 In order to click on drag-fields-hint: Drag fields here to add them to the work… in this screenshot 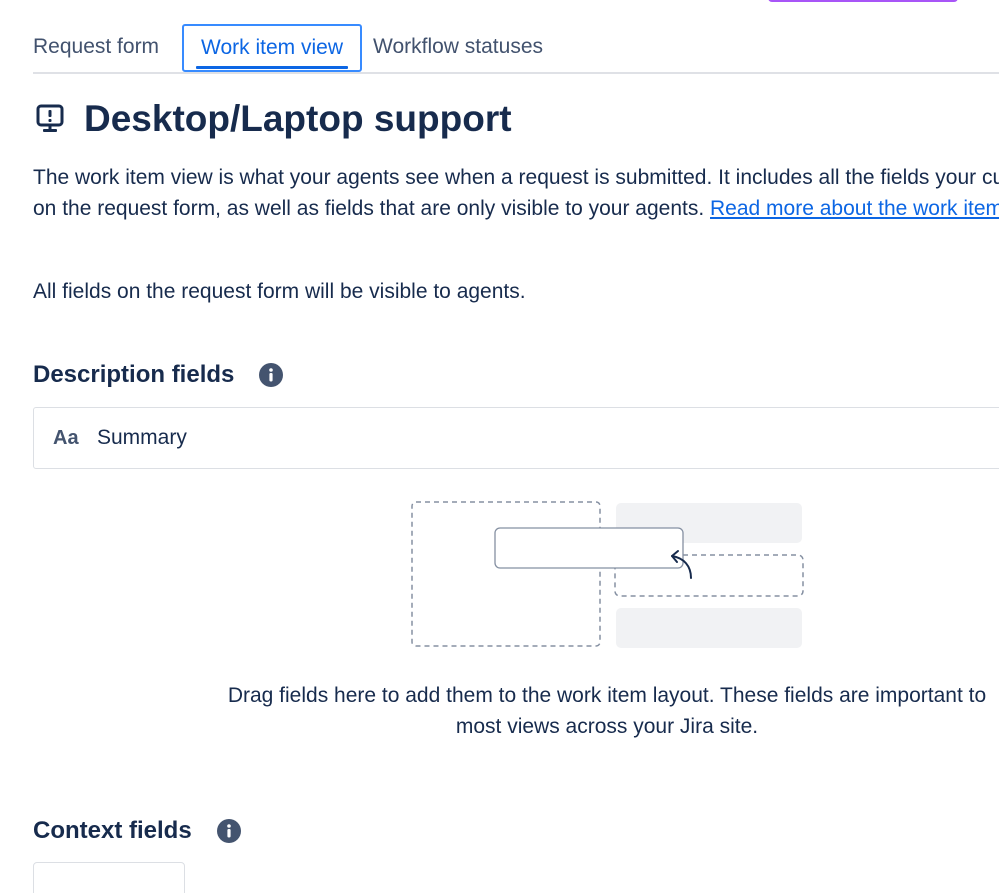, I will do `click(607, 711)`.